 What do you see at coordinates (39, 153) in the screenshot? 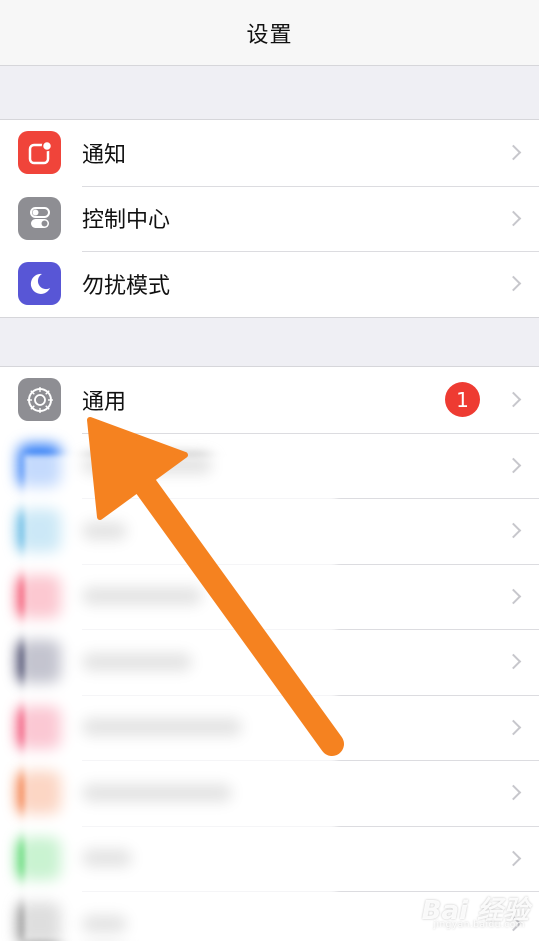
I see `notifications-icon` at bounding box center [39, 153].